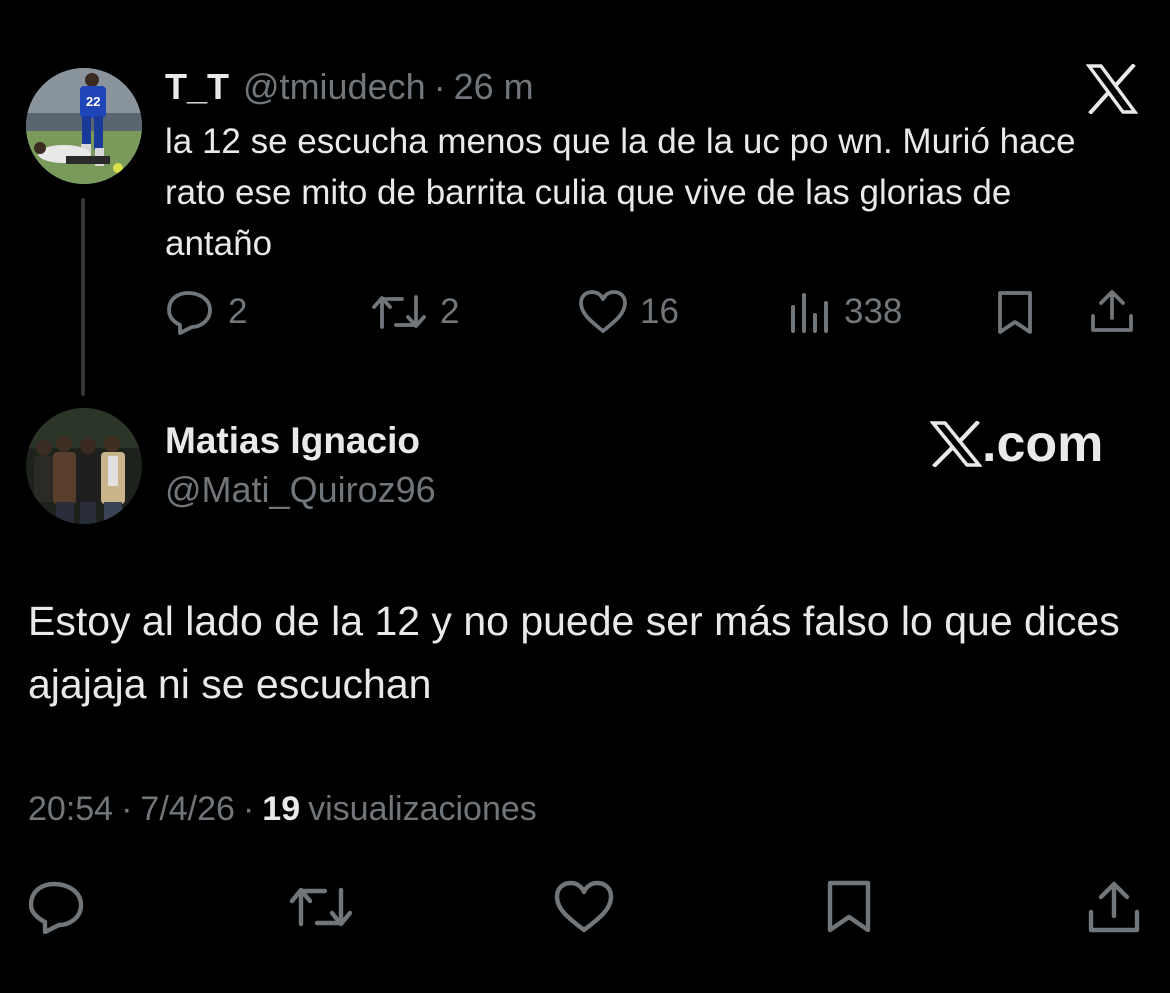  Describe the element at coordinates (70, 809) in the screenshot. I see `reply-time: 20:54` at that location.